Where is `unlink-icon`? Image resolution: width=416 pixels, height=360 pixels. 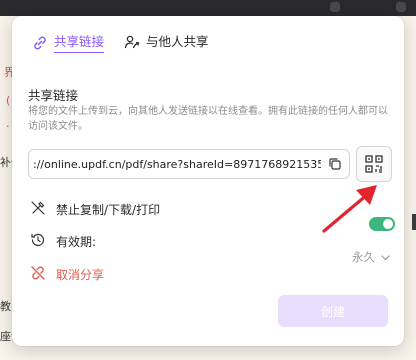
unlink-icon is located at coordinates (38, 274).